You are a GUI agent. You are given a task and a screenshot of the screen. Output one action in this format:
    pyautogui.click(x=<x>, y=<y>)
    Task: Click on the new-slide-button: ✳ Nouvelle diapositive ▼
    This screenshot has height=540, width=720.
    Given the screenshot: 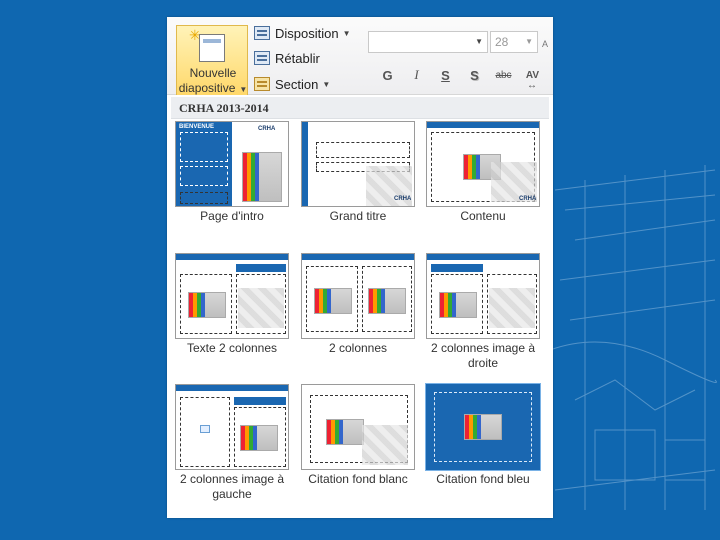 What is the action you would take?
    pyautogui.click(x=212, y=60)
    